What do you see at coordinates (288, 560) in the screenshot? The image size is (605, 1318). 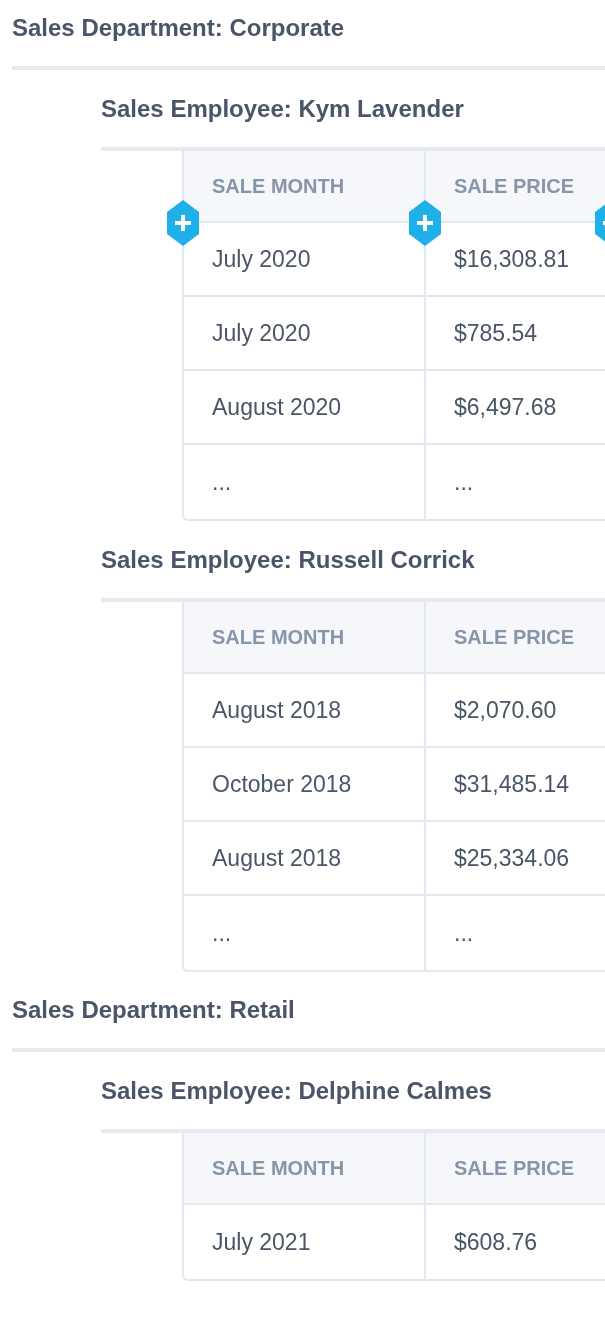 I see `employee-title: Sales Employee: Russell Corrick` at bounding box center [288, 560].